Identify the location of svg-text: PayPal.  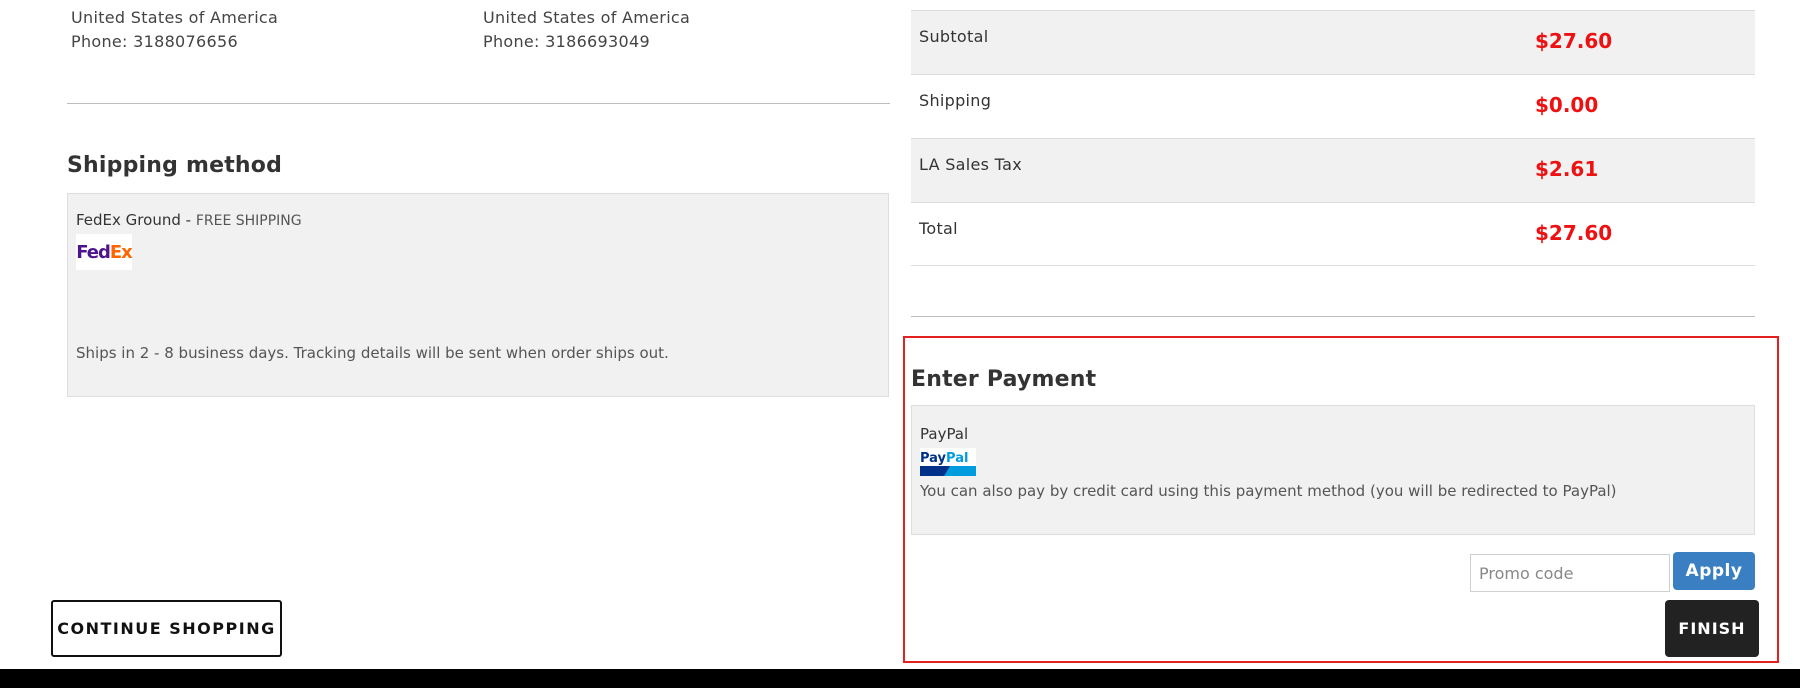
(944, 458).